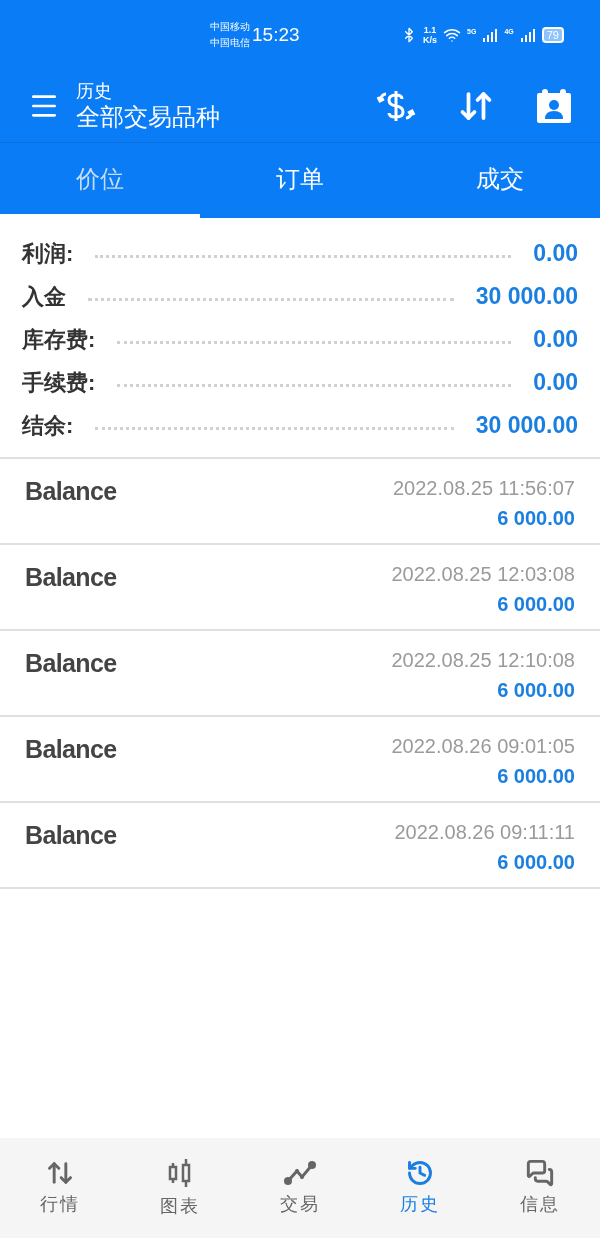 The height and width of the screenshot is (1238, 600). What do you see at coordinates (59, 383) in the screenshot?
I see `summary-label: 手续费:` at bounding box center [59, 383].